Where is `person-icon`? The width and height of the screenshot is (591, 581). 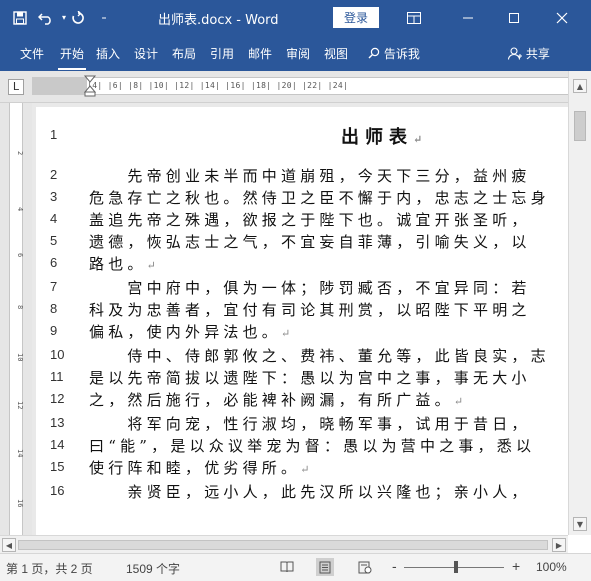
person-icon is located at coordinates (514, 53).